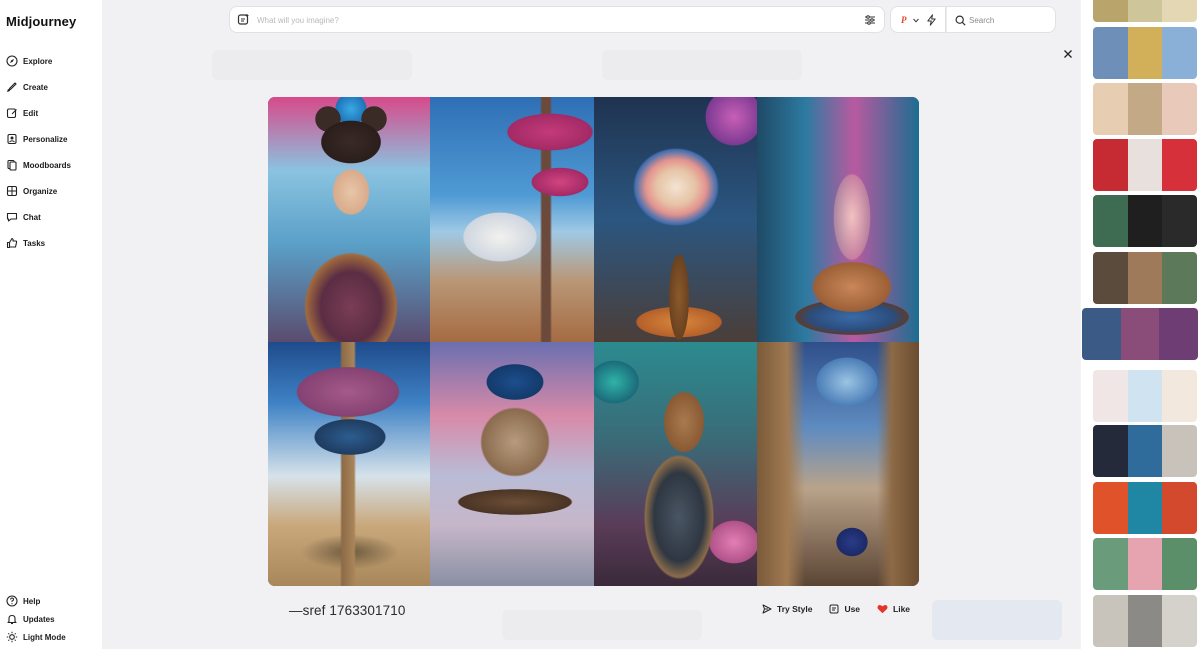  What do you see at coordinates (795, 609) in the screenshot?
I see `try-style-label: Try Style` at bounding box center [795, 609].